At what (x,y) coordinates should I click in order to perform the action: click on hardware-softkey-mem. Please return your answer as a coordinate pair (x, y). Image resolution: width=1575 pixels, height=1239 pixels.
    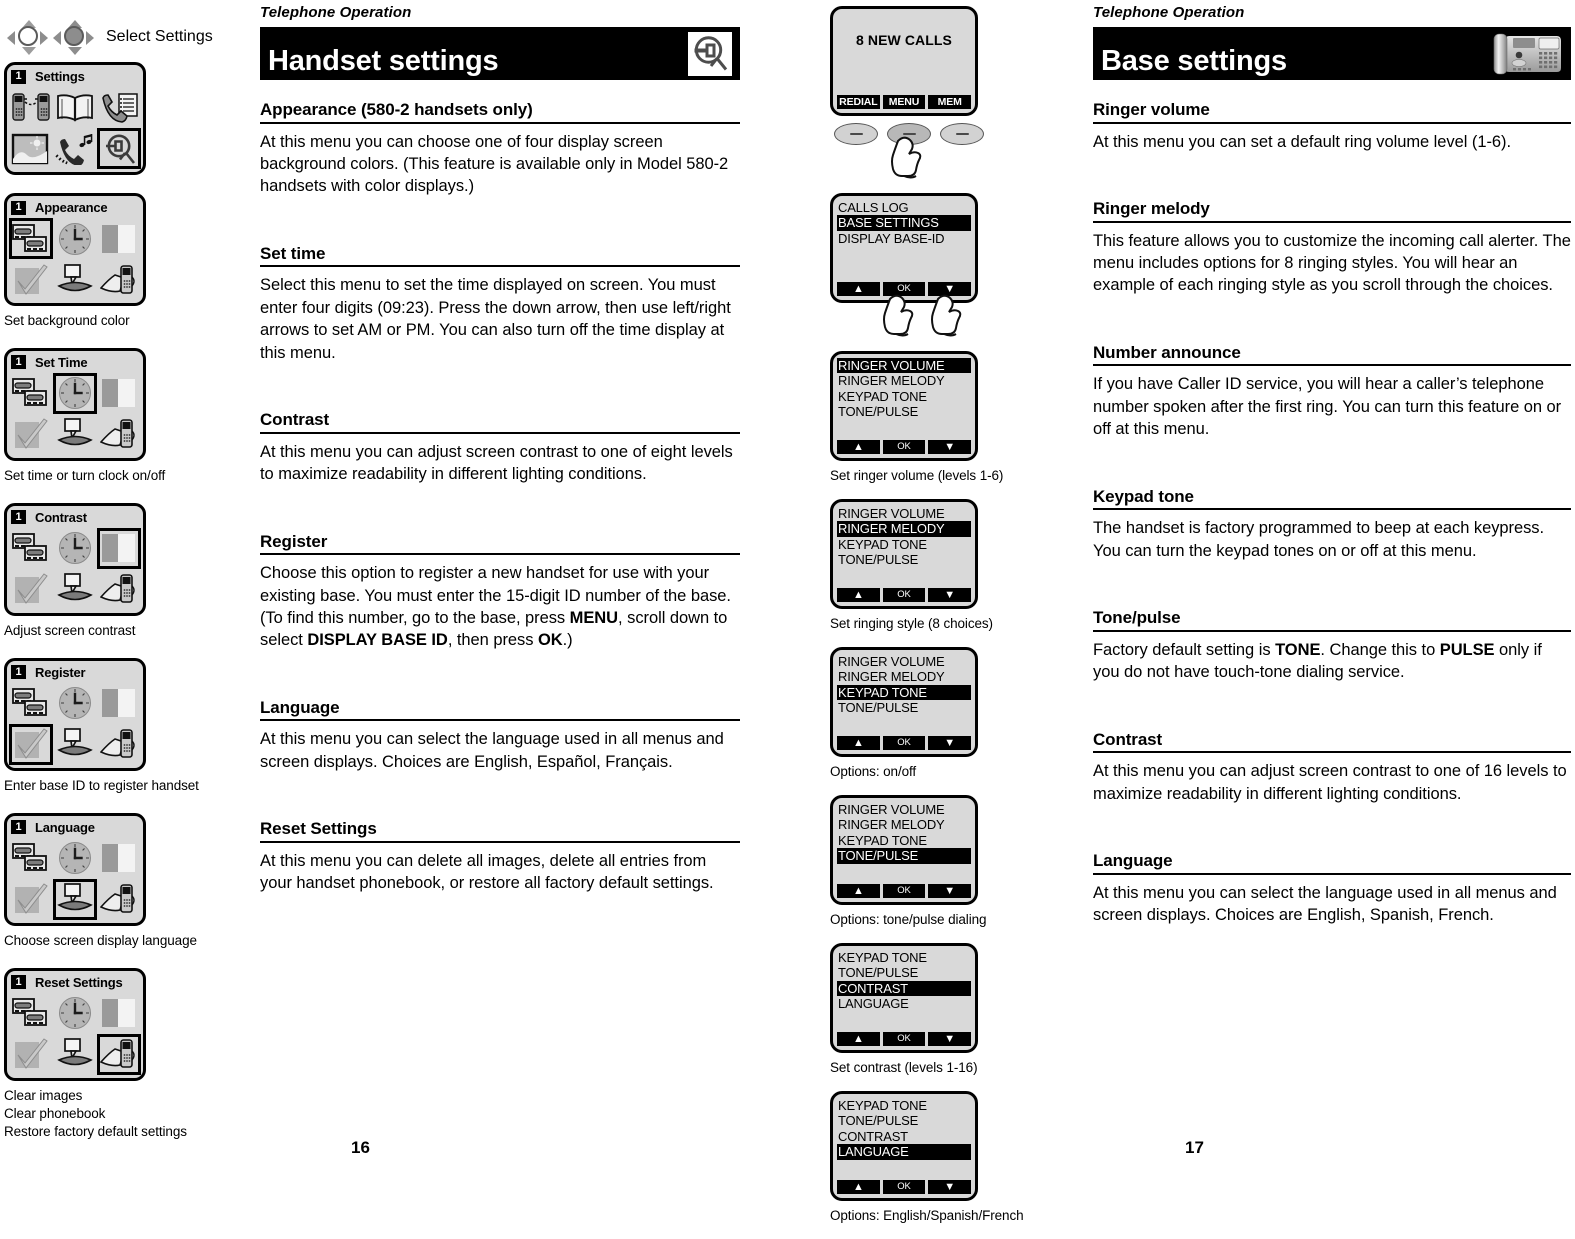
    Looking at the image, I should click on (962, 134).